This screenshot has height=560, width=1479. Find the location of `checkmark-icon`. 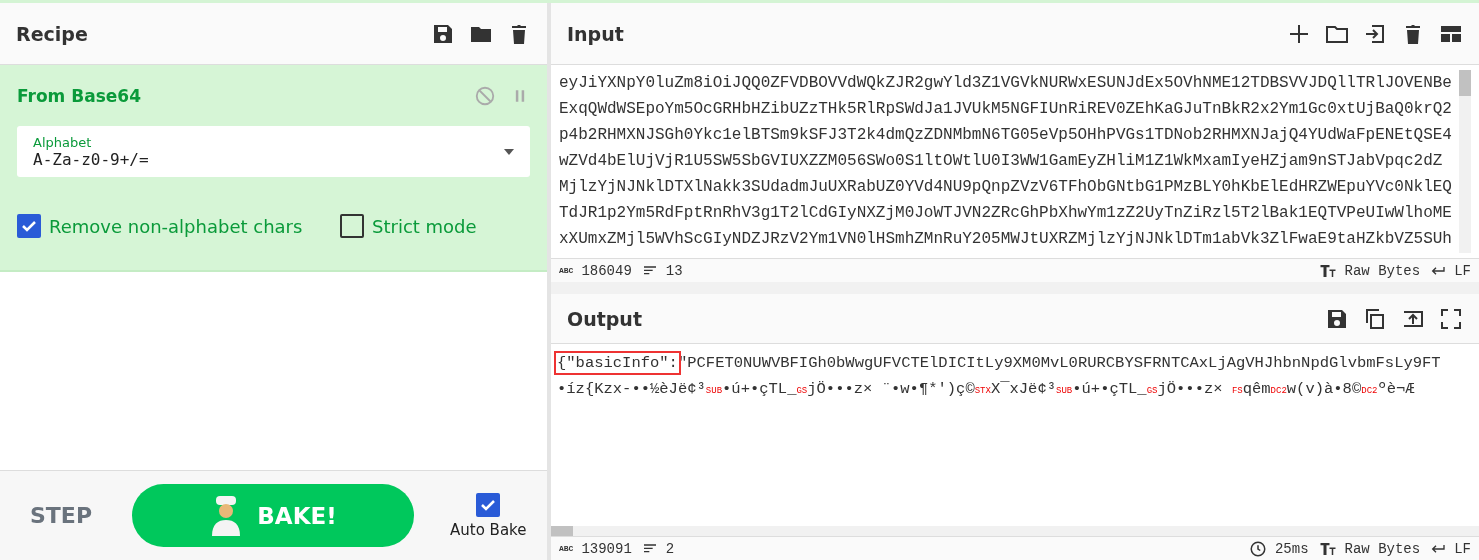

checkmark-icon is located at coordinates (29, 226).